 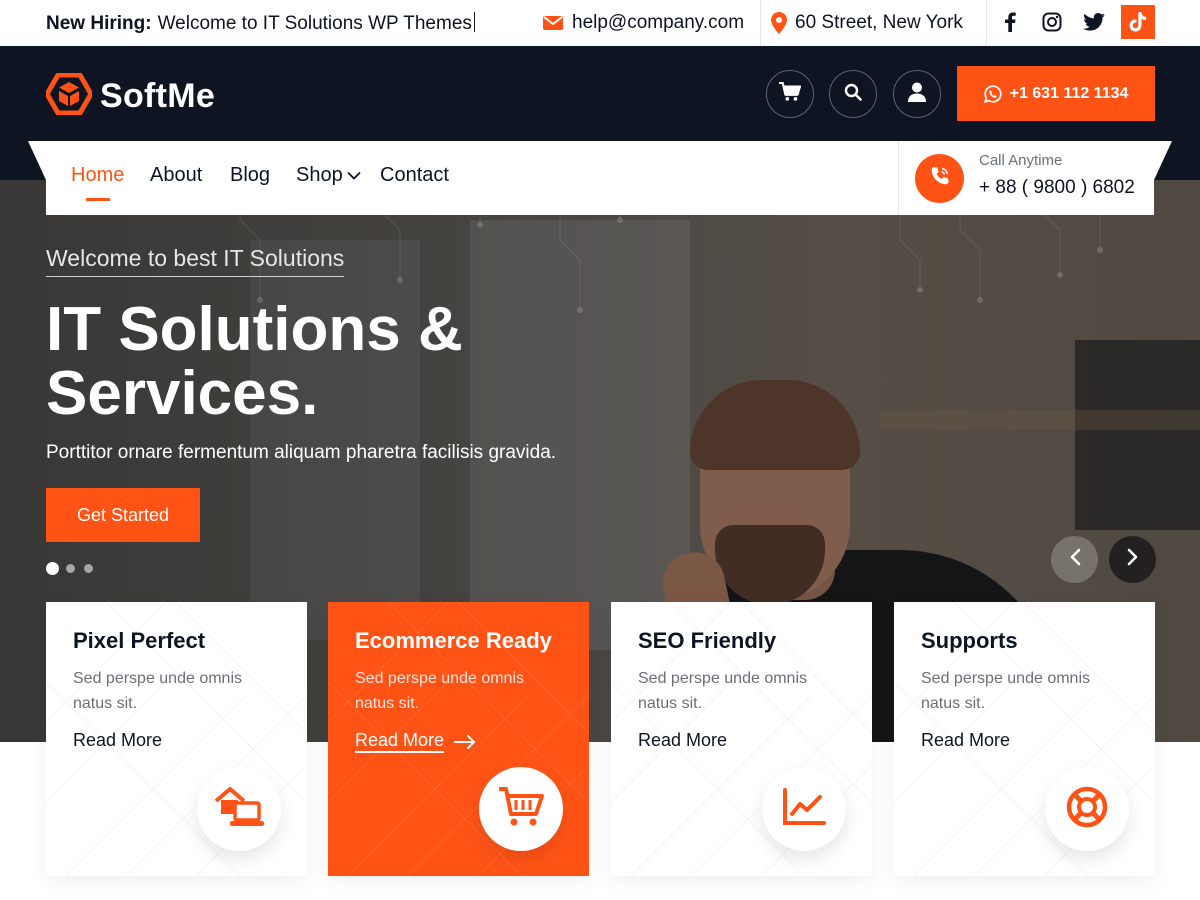 I want to click on hiring-label: New Hiring:, so click(x=99, y=23).